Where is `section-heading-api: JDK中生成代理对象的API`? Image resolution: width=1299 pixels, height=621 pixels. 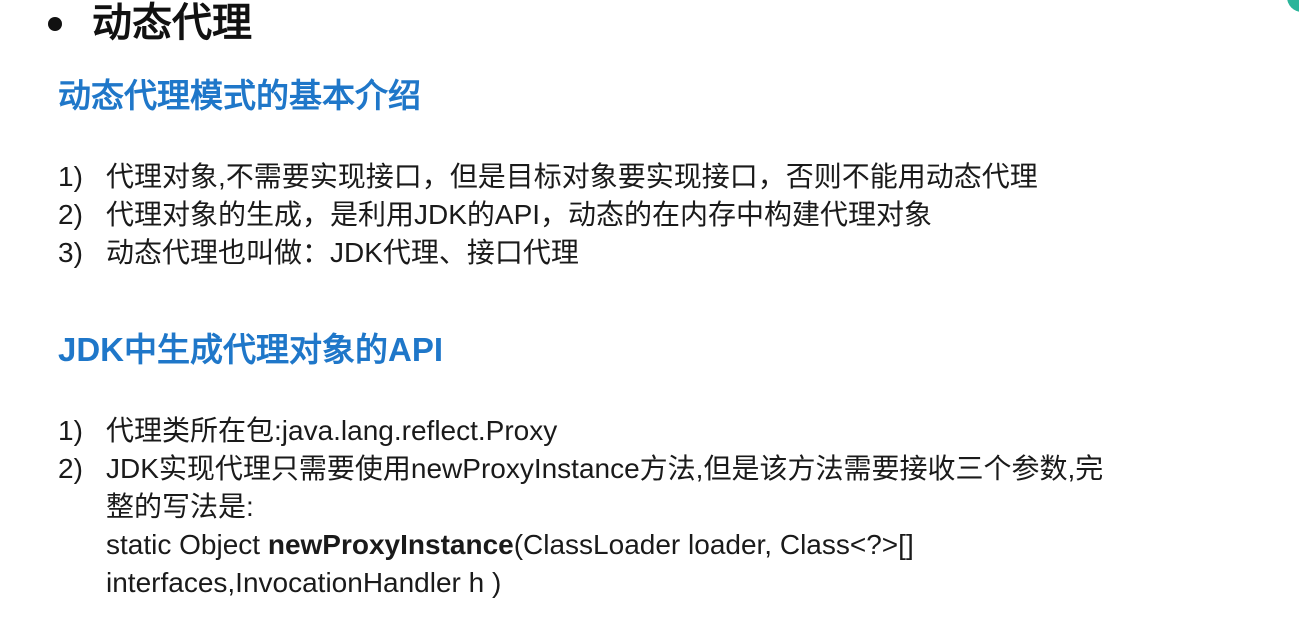 section-heading-api: JDK中生成代理对象的API is located at coordinates (251, 349).